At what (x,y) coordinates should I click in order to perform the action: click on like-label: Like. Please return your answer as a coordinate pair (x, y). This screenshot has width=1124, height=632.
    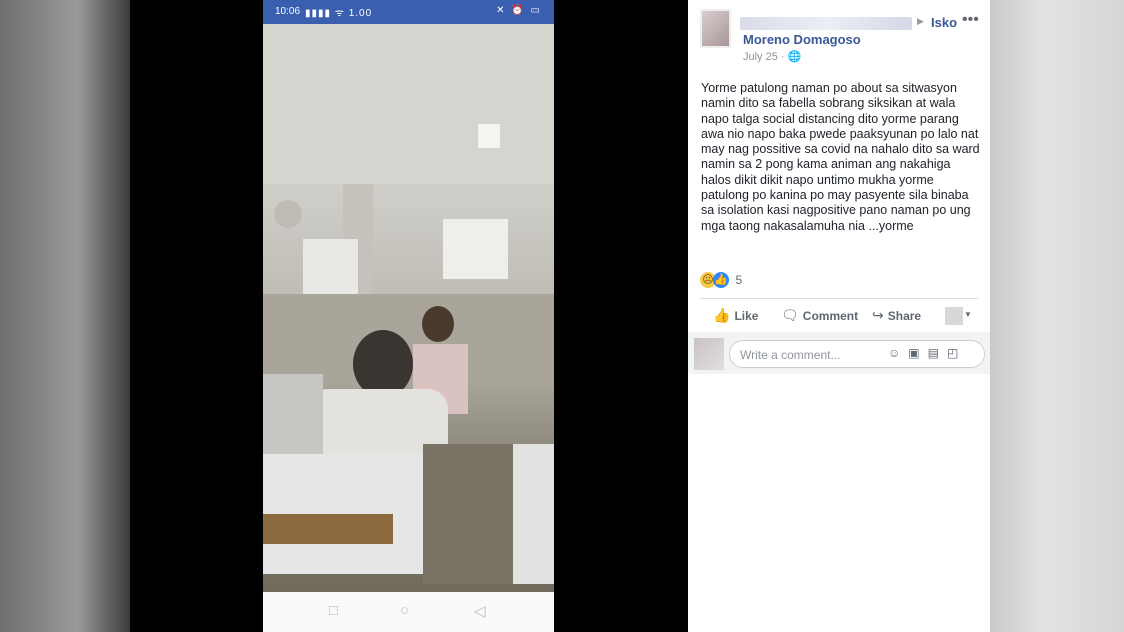
    Looking at the image, I should click on (746, 316).